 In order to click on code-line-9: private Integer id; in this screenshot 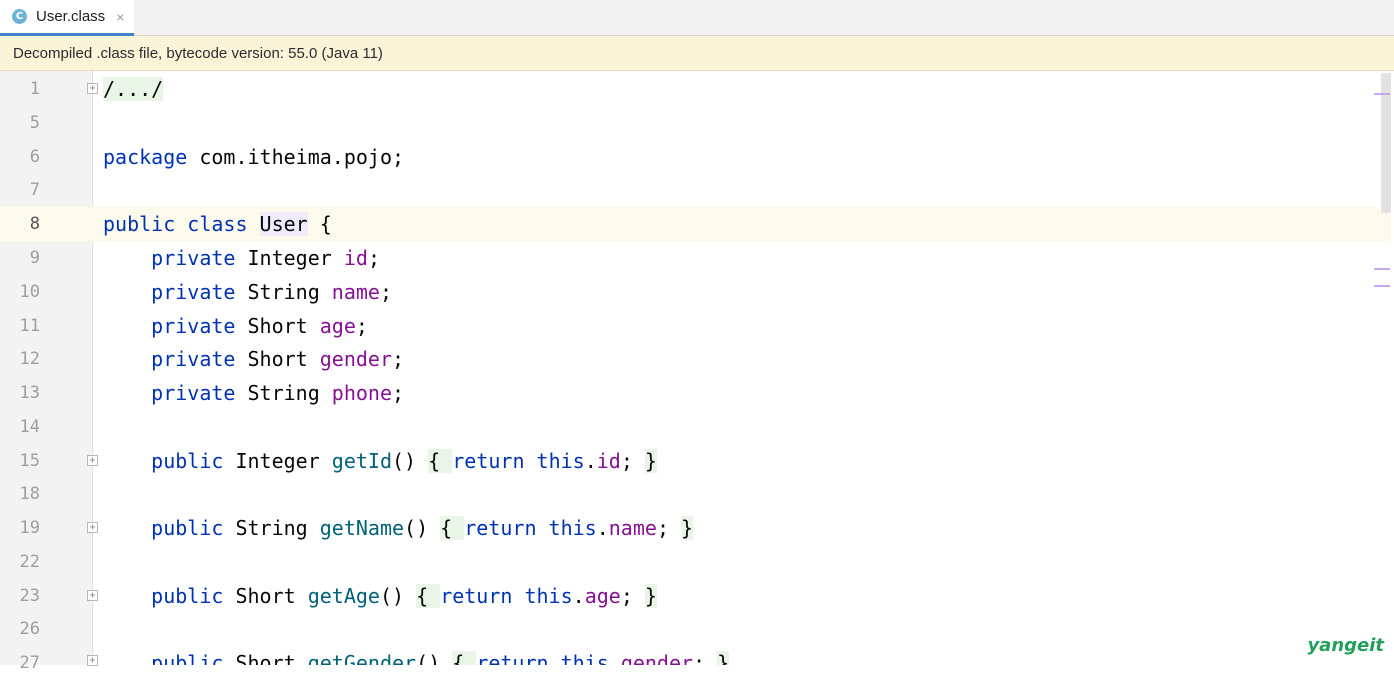, I will do `click(241, 258)`.